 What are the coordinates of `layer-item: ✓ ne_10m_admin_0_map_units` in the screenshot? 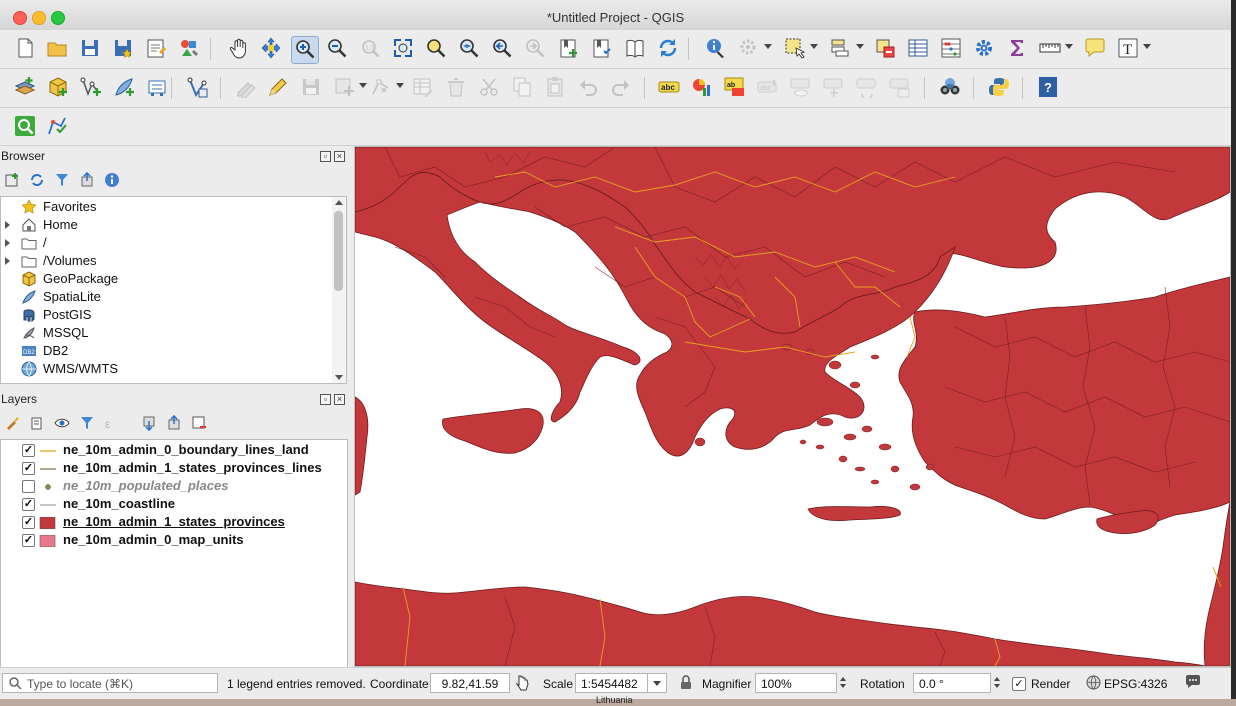 It's located at (173, 540).